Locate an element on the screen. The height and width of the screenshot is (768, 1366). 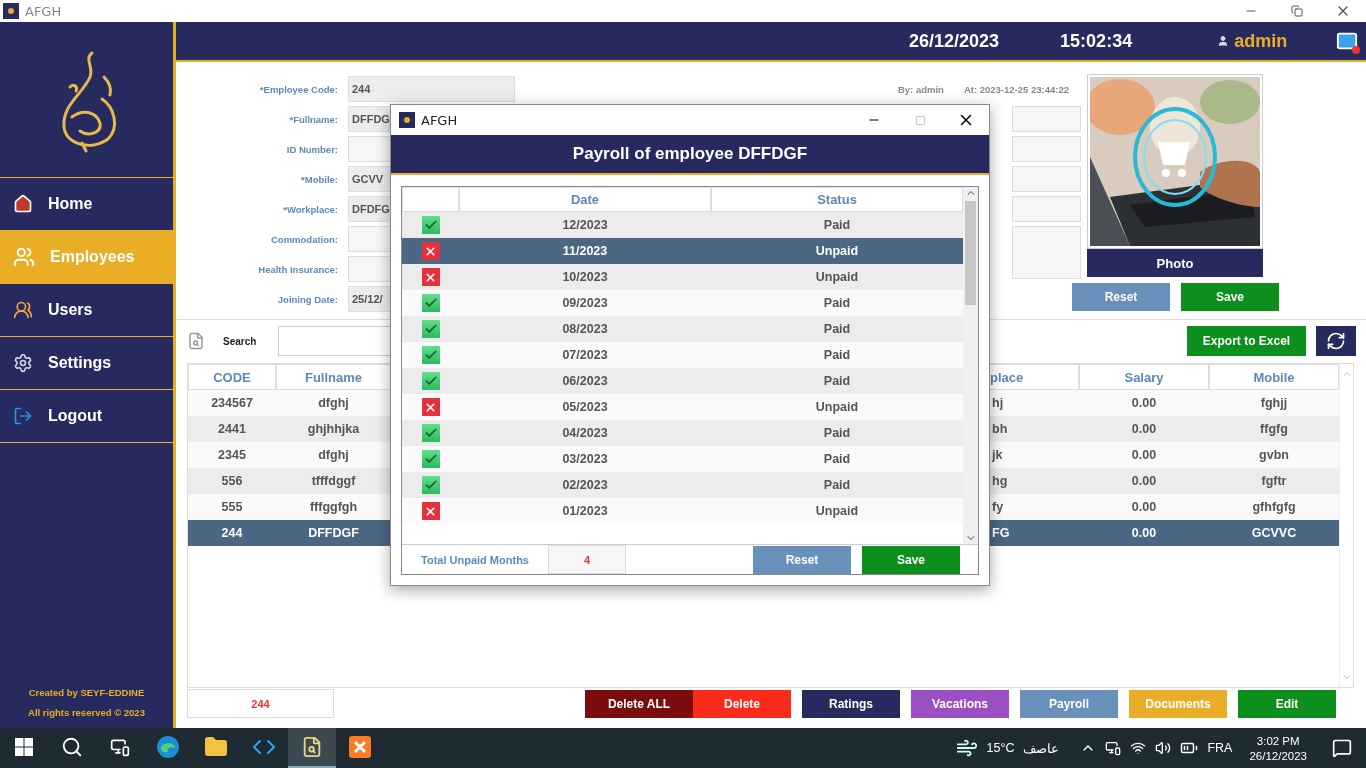
window-title: AFGH is located at coordinates (44, 11).